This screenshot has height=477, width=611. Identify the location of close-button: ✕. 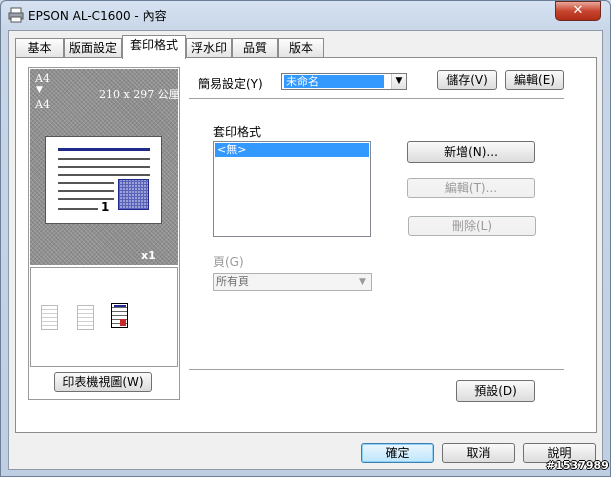
(578, 11).